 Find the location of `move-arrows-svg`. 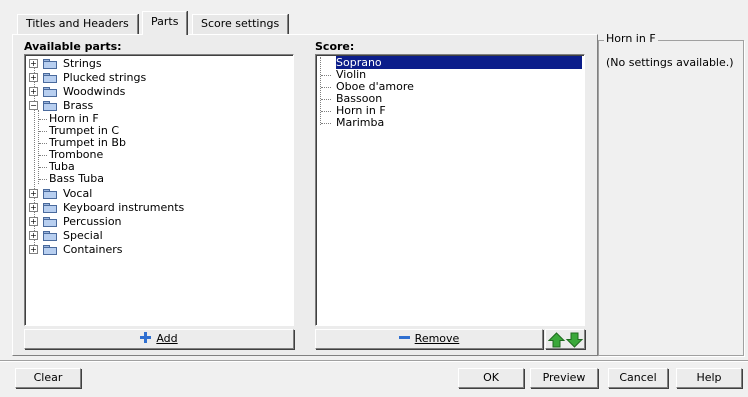

move-arrows-svg is located at coordinates (566, 340).